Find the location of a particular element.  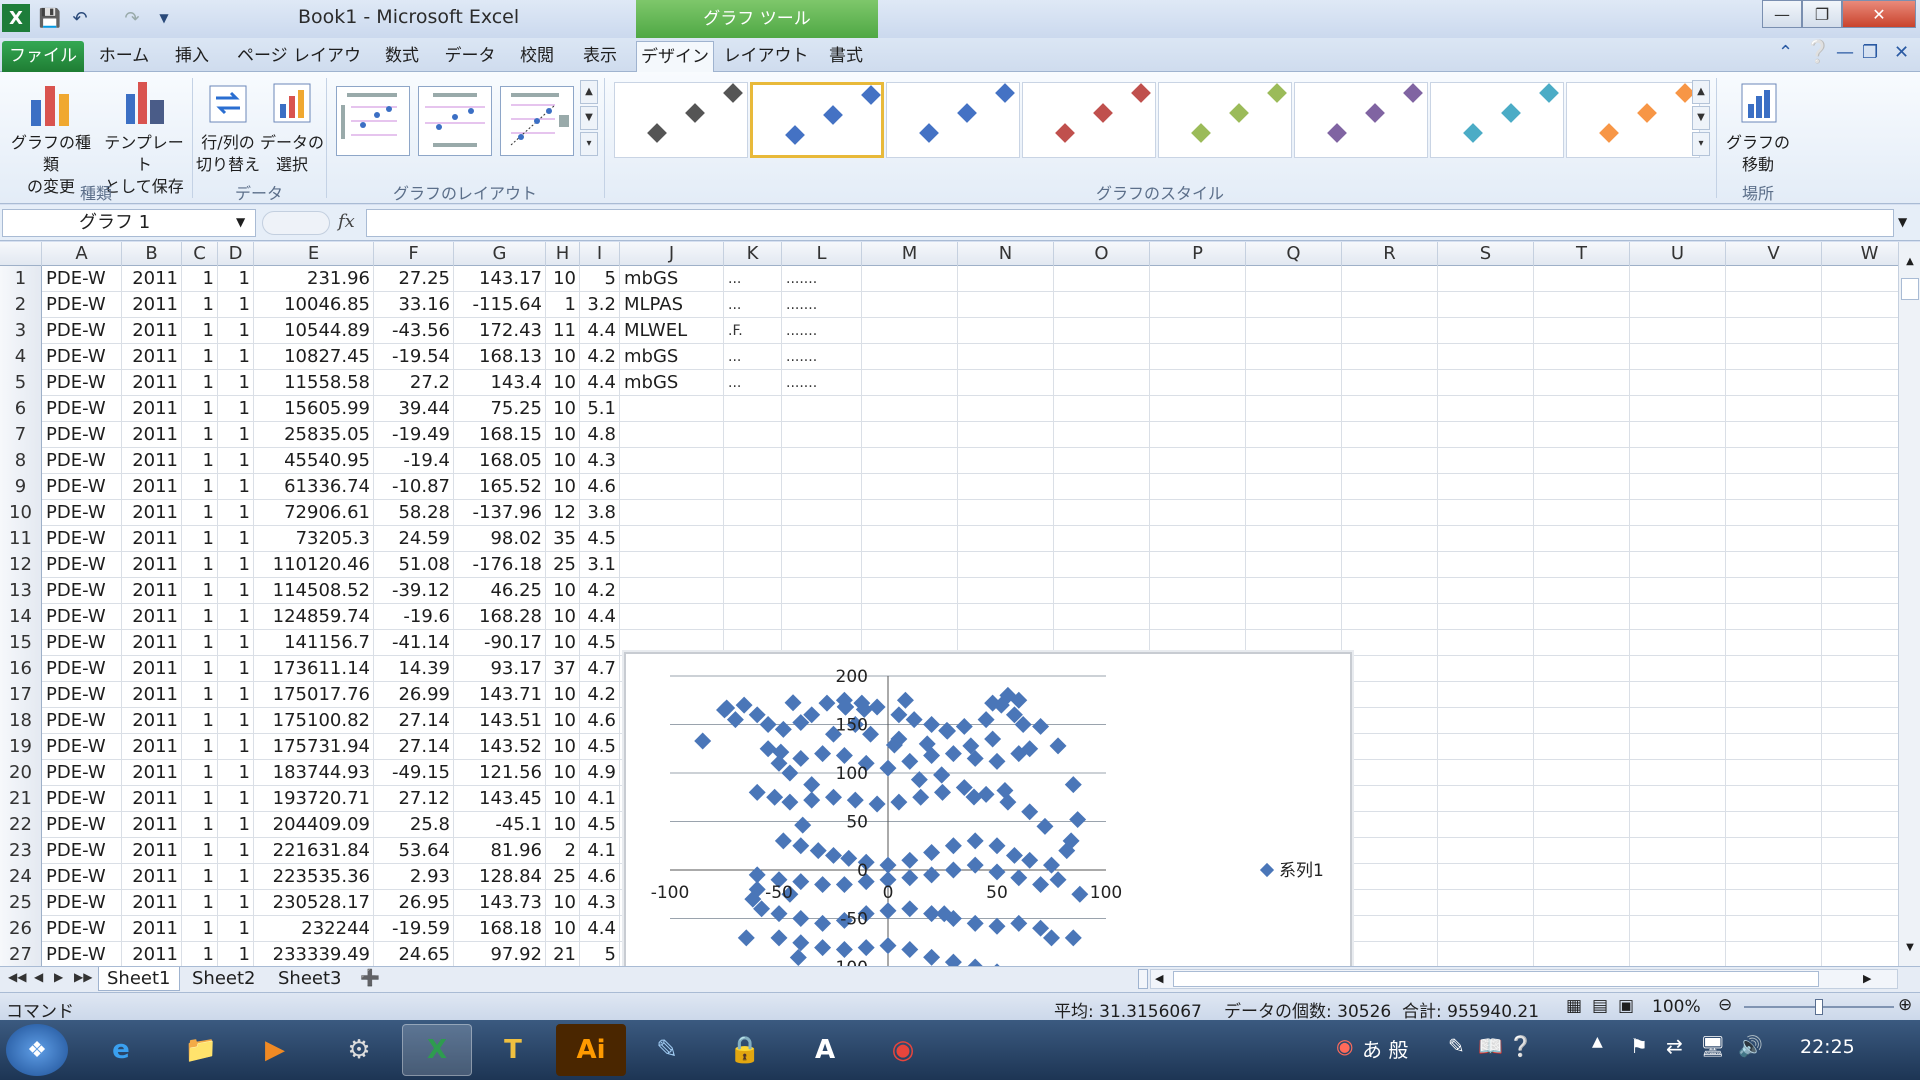

workbook-close-icon: ✕ is located at coordinates (1901, 52).